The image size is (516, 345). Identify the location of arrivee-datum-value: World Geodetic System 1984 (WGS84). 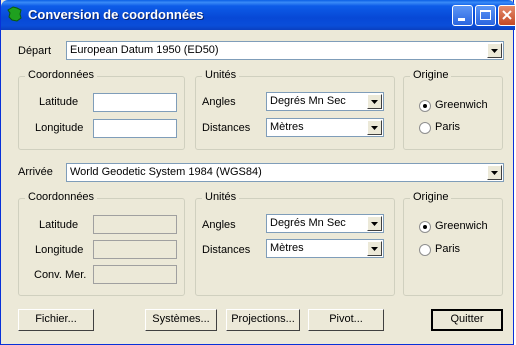
(166, 172).